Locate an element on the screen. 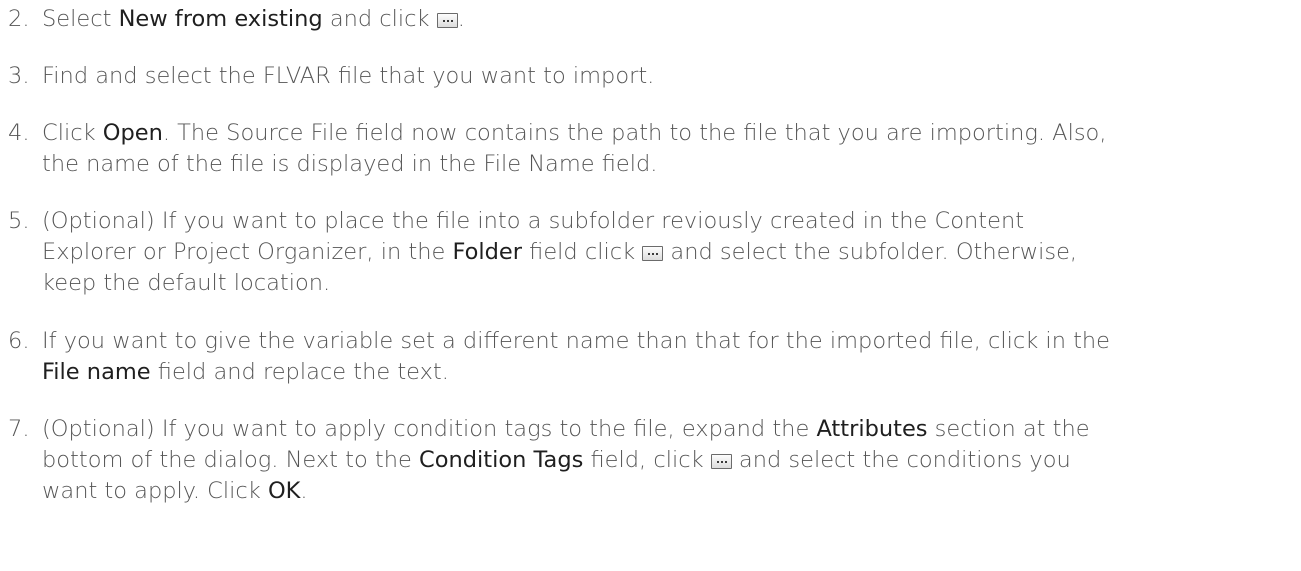 The height and width of the screenshot is (571, 1301). step-text: Select New from existing and click . is located at coordinates (669, 19).